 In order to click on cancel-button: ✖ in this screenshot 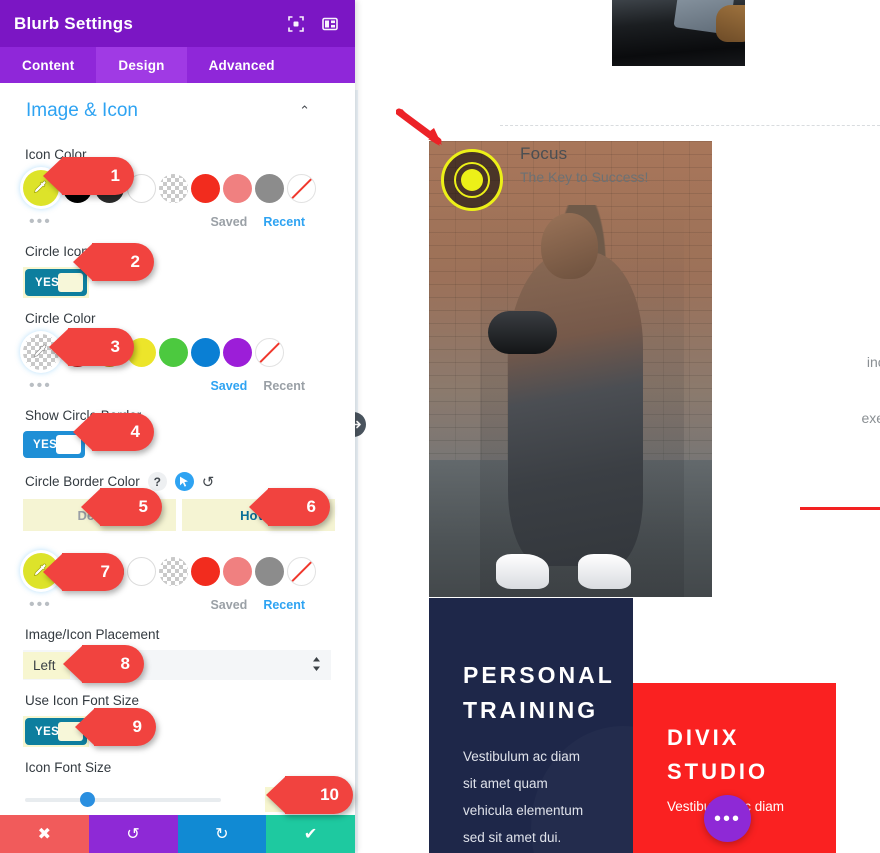, I will do `click(44, 834)`.